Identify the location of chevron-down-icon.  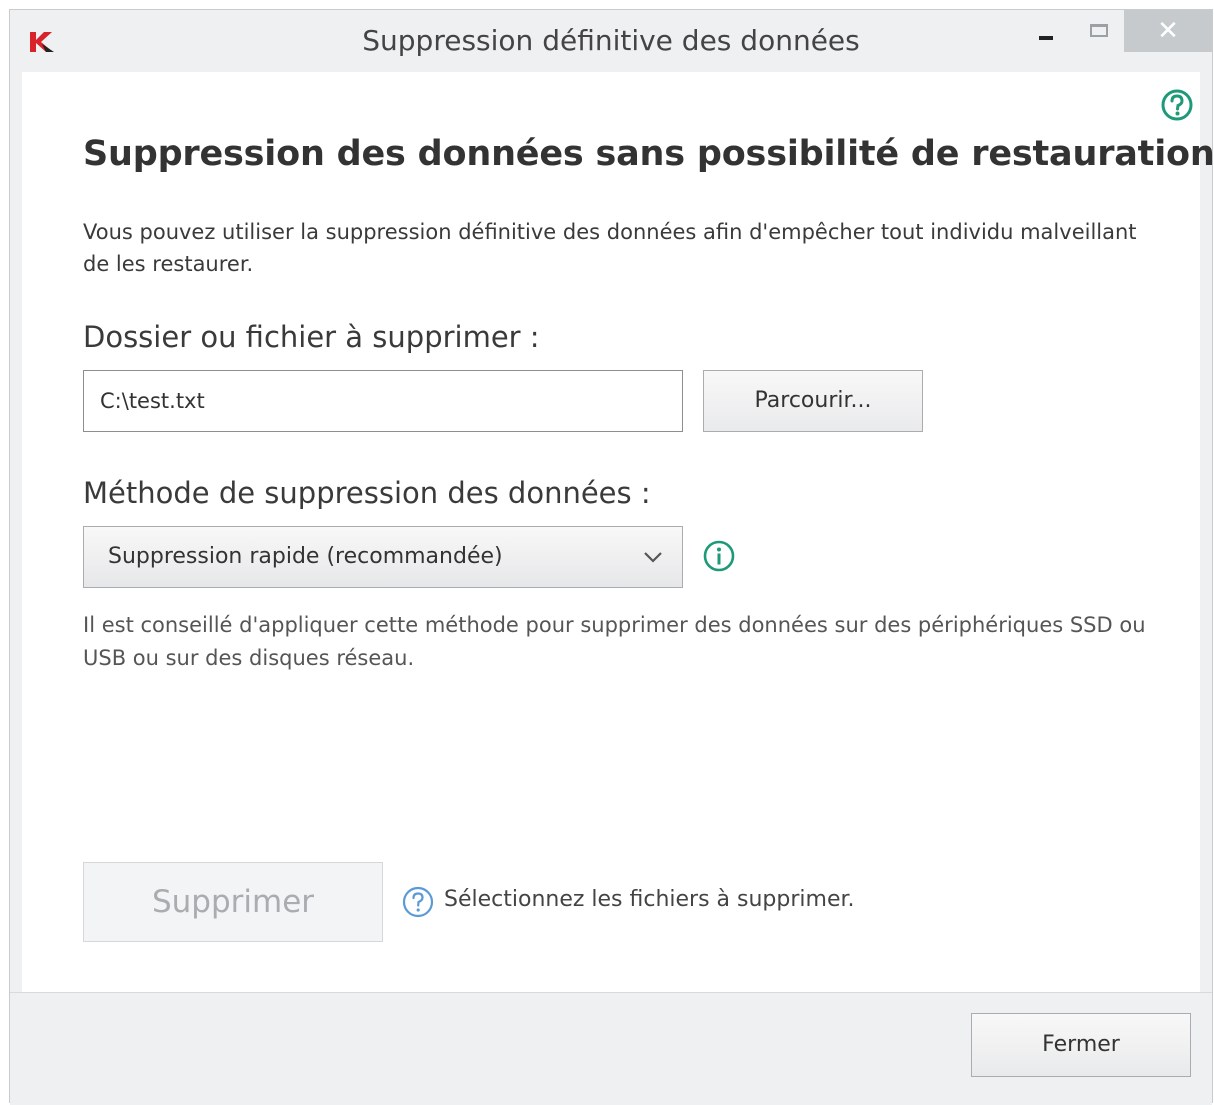
(653, 557).